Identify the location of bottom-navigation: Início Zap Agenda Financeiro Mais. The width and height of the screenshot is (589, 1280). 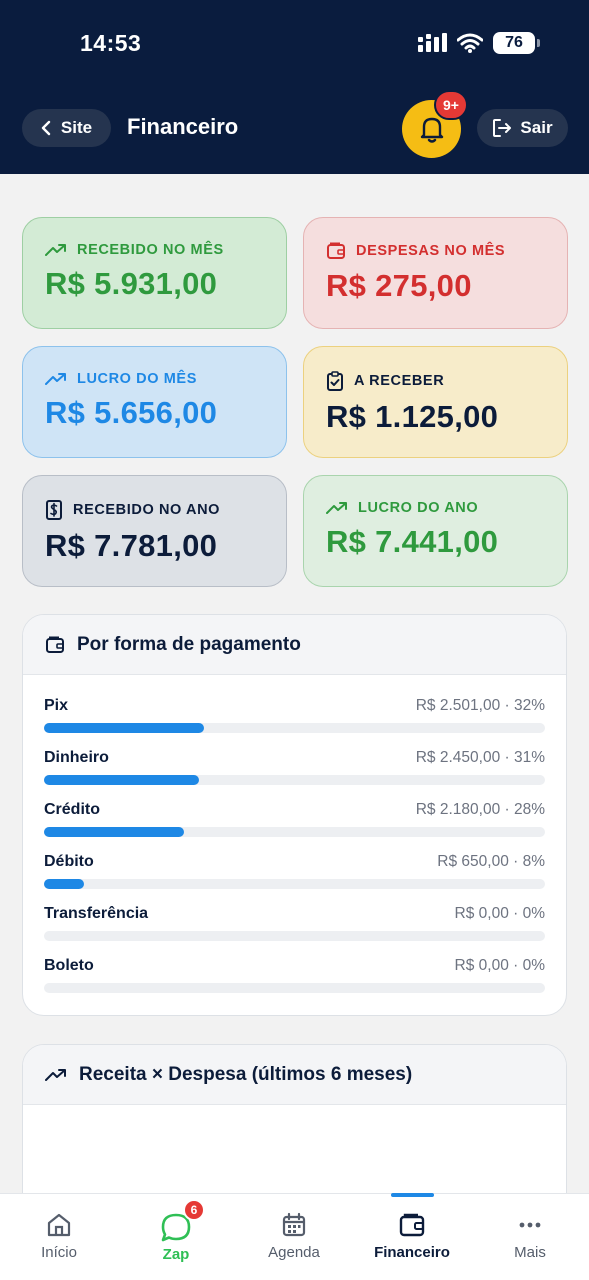
(294, 1236).